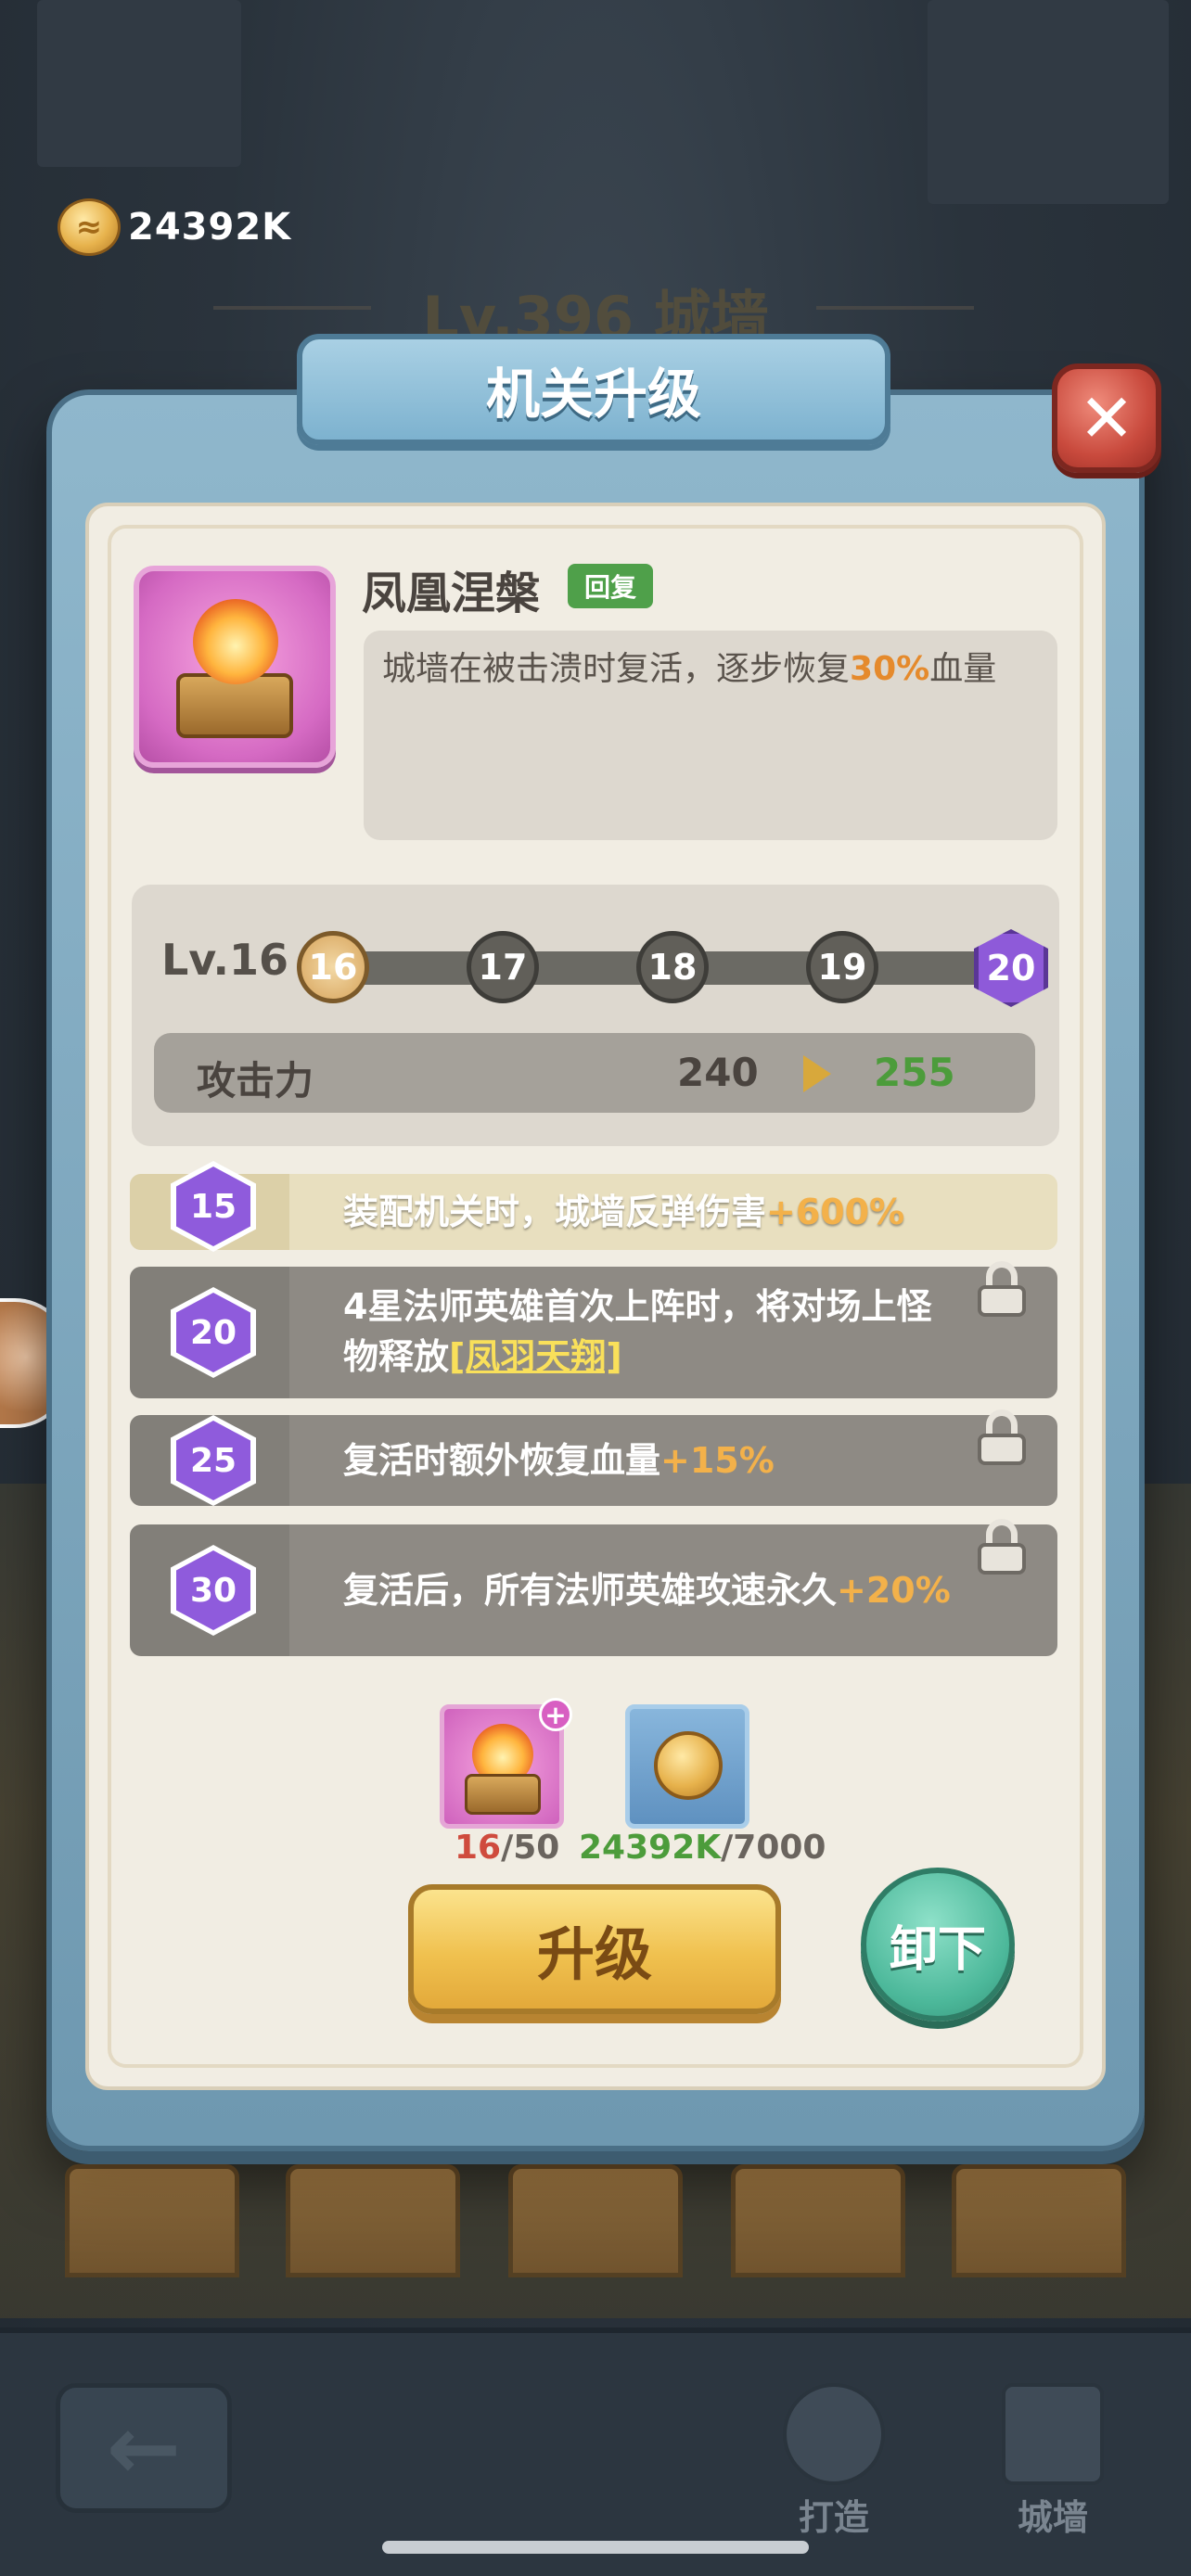 This screenshot has width=1191, height=2576. What do you see at coordinates (555, 1714) in the screenshot?
I see `plus-icon: +` at bounding box center [555, 1714].